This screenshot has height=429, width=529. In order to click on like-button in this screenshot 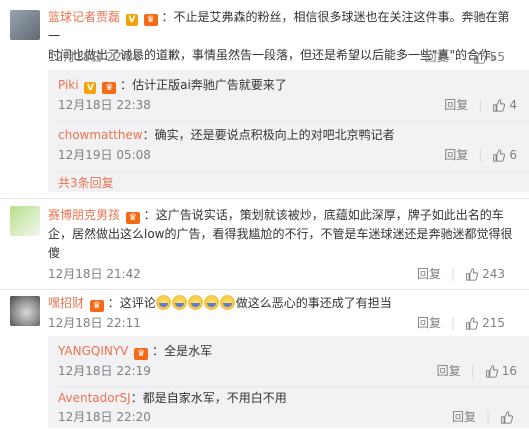, I will do `click(508, 417)`.